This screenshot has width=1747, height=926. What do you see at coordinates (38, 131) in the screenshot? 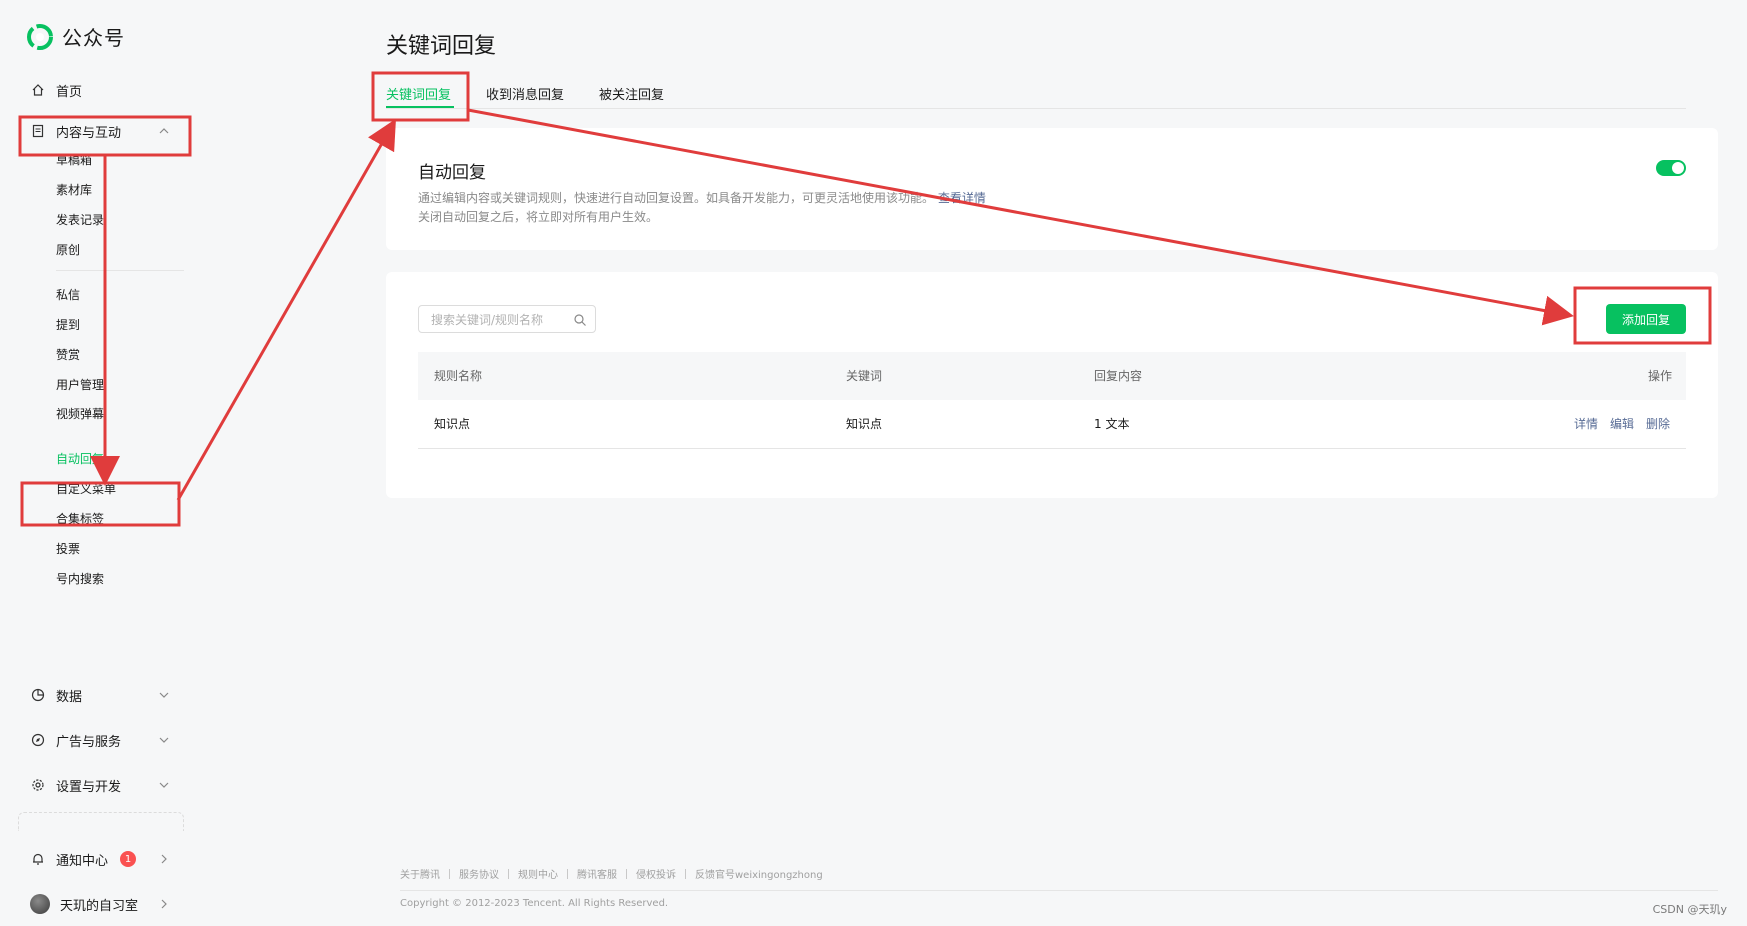
I see `document-icon` at bounding box center [38, 131].